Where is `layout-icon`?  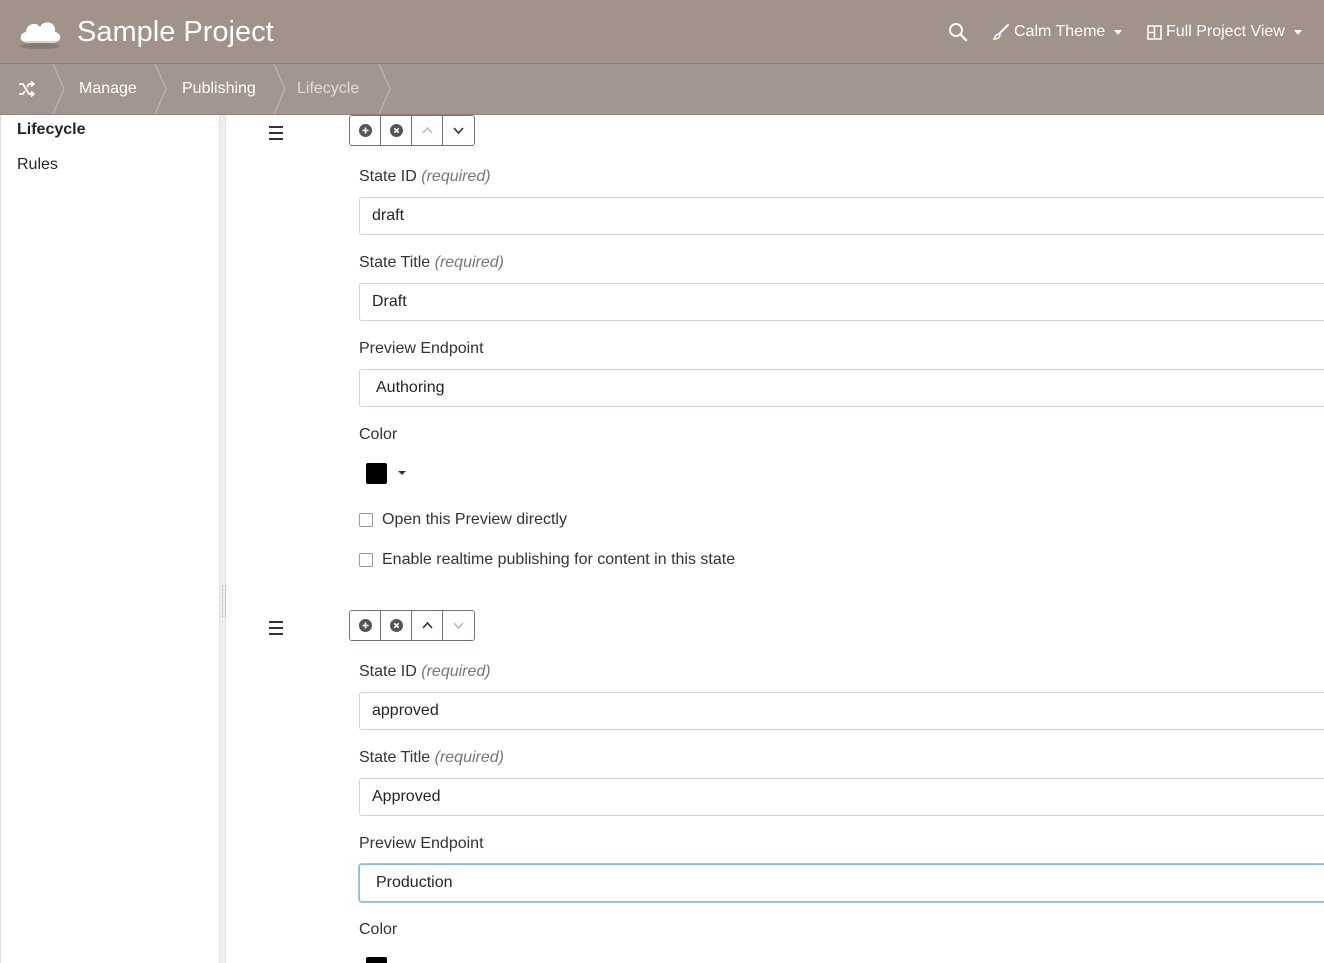 layout-icon is located at coordinates (1154, 32).